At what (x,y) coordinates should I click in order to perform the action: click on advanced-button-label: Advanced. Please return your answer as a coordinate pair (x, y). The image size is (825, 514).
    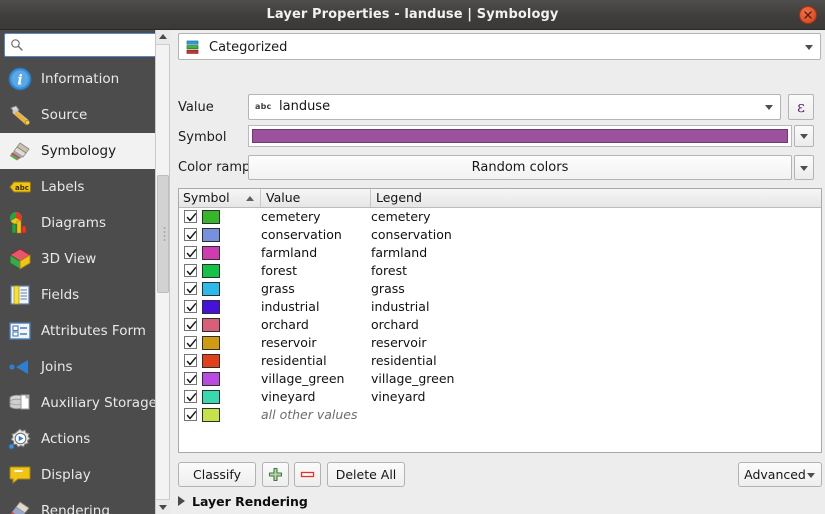
    Looking at the image, I should click on (775, 474).